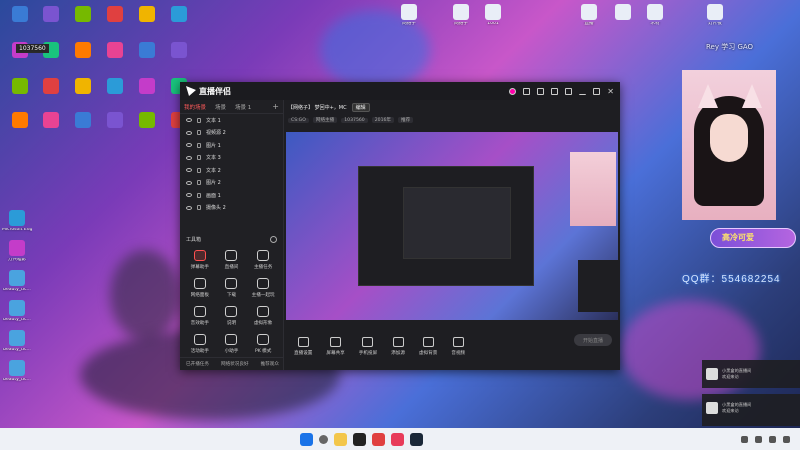  I want to click on toolbox-more-icon, so click(273, 239).